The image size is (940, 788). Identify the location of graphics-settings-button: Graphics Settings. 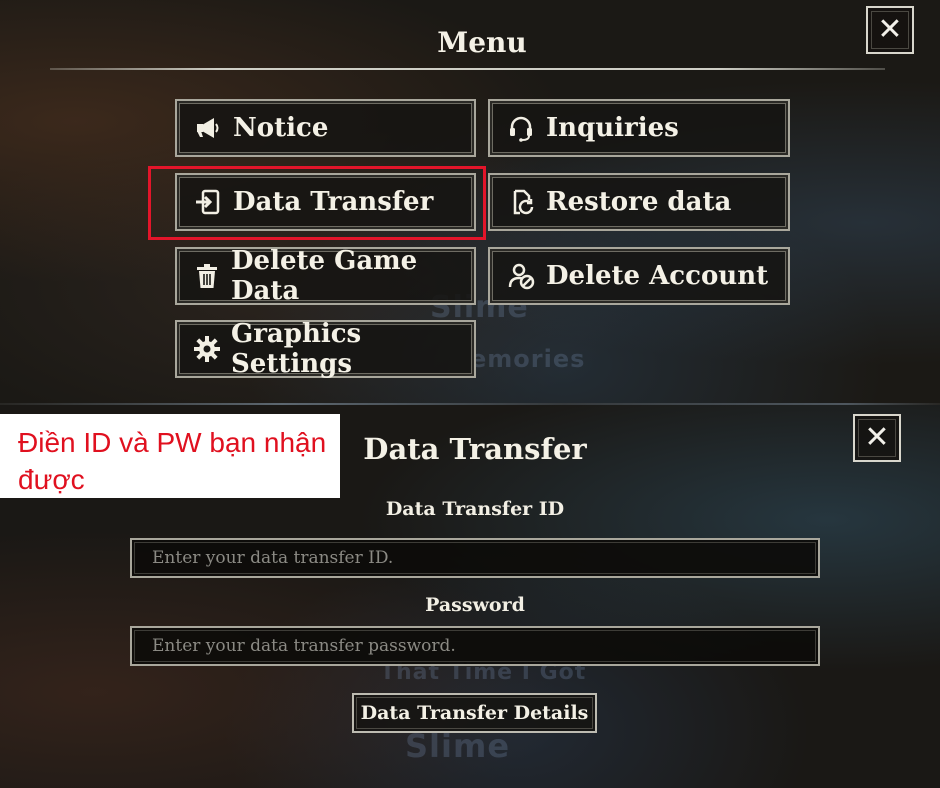
(325, 349).